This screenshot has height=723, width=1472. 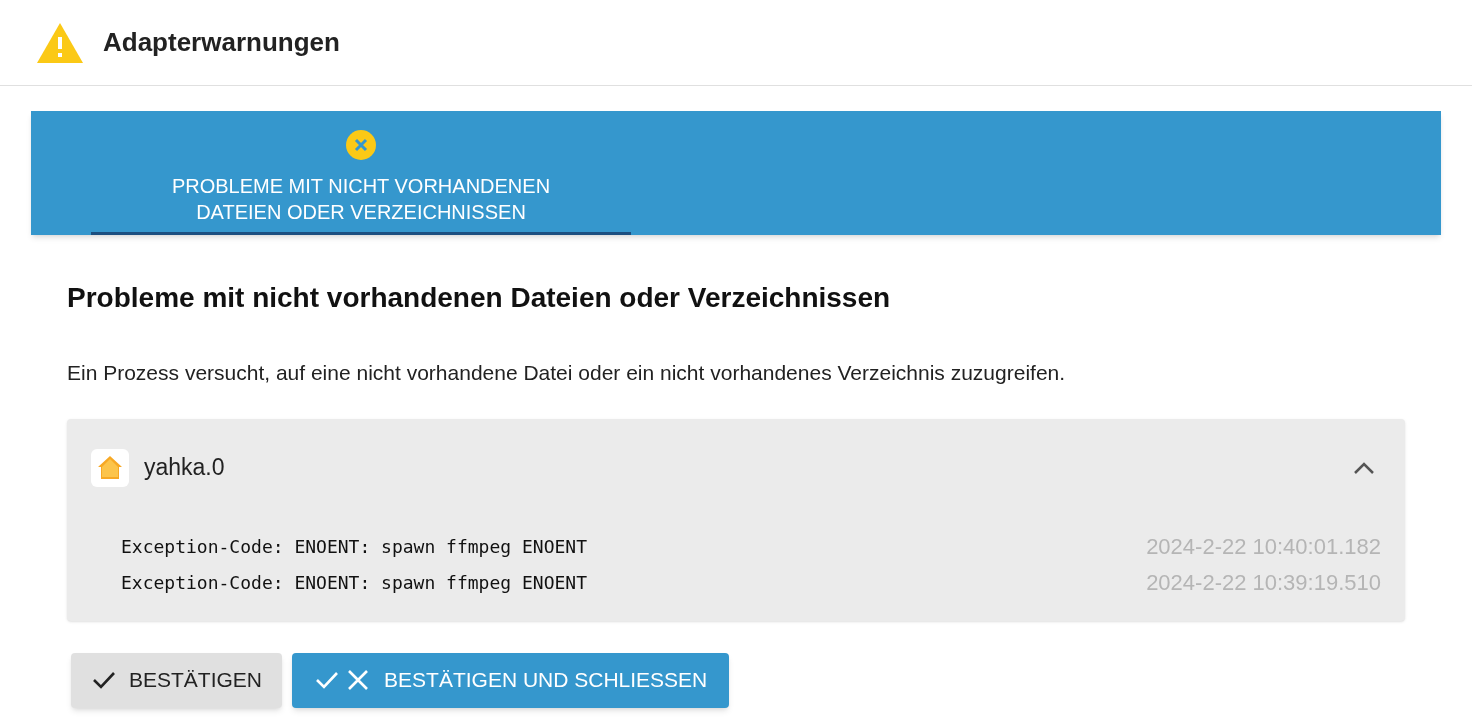 I want to click on section-heading: Probleme mit nicht vorhandenen Dateien oder Verzeichnissen, so click(x=479, y=298).